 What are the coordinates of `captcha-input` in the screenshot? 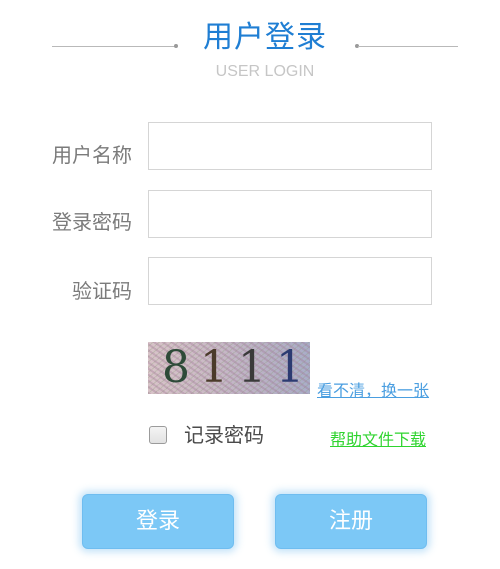 It's located at (290, 281).